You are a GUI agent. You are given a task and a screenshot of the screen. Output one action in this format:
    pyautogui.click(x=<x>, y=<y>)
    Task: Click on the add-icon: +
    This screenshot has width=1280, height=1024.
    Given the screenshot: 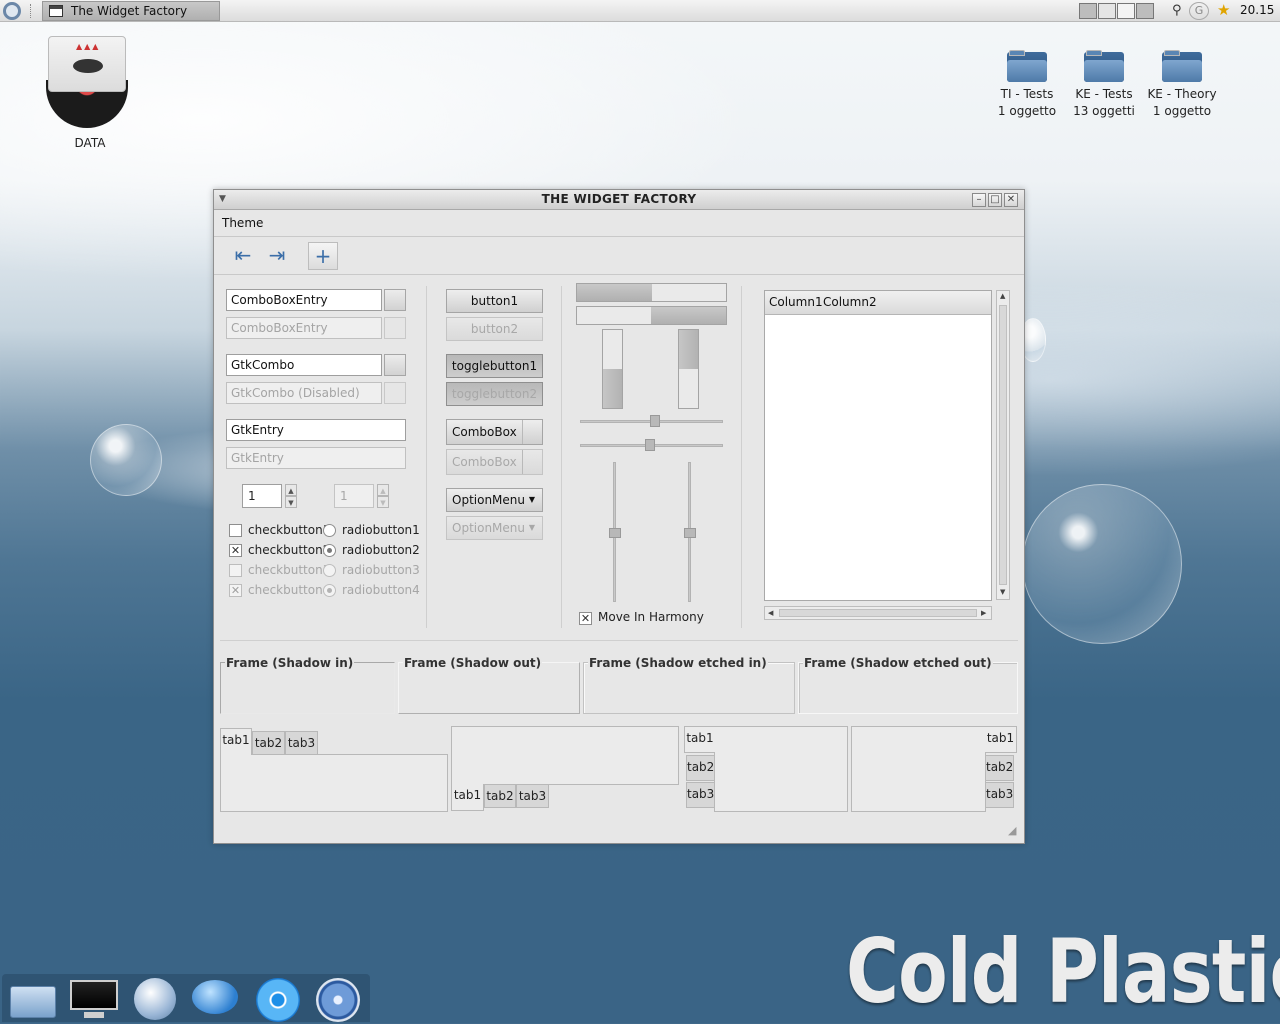 What is the action you would take?
    pyautogui.click(x=323, y=256)
    